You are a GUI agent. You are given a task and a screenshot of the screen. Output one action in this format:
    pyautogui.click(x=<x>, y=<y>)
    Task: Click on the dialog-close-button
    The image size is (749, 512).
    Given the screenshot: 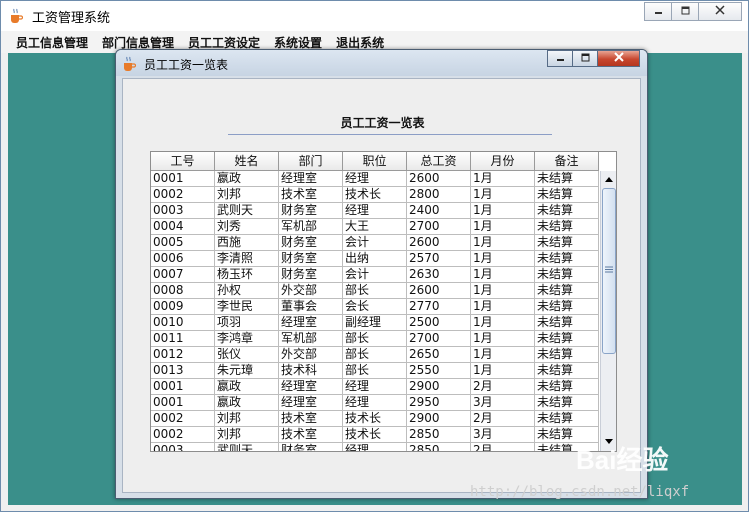 What is the action you would take?
    pyautogui.click(x=618, y=58)
    